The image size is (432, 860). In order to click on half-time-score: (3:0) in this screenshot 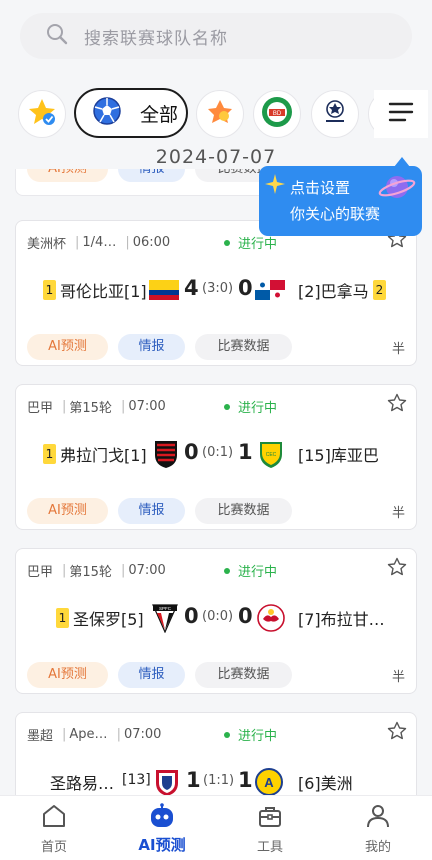, I will do `click(218, 288)`.